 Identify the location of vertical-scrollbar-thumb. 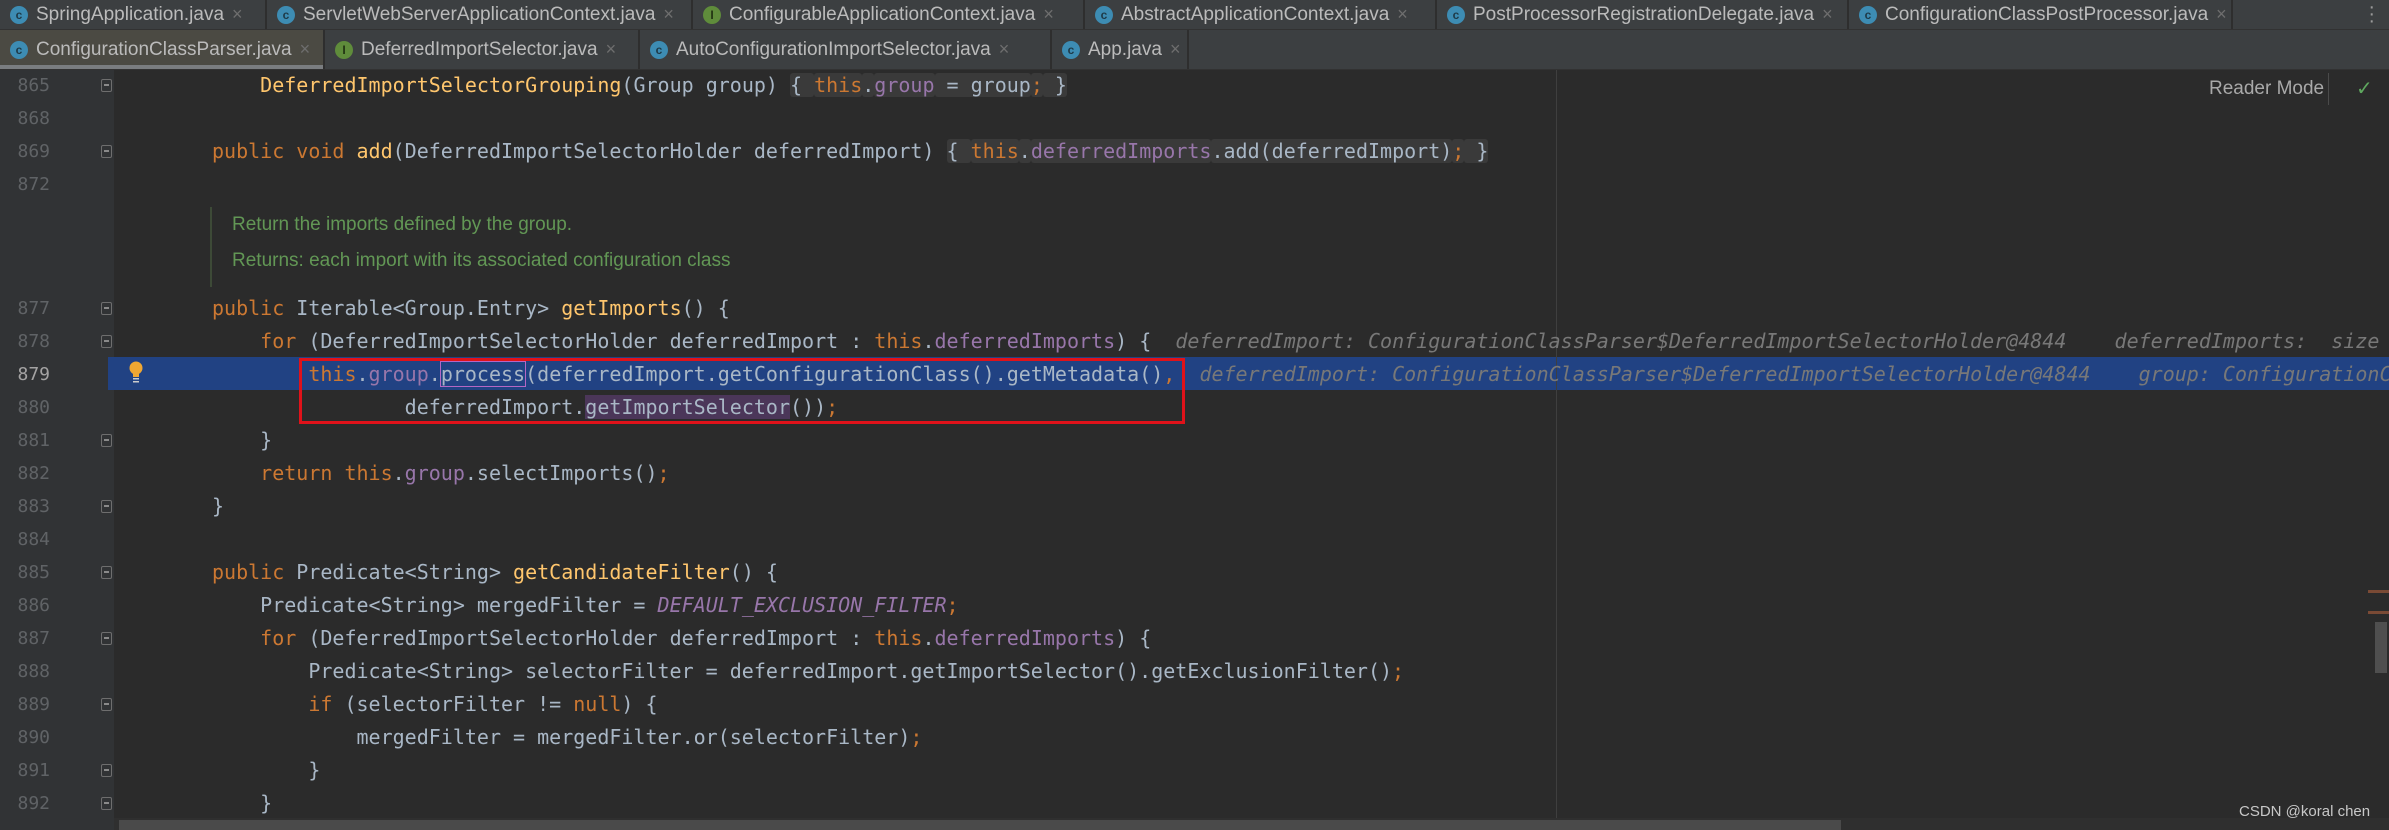
(2381, 647).